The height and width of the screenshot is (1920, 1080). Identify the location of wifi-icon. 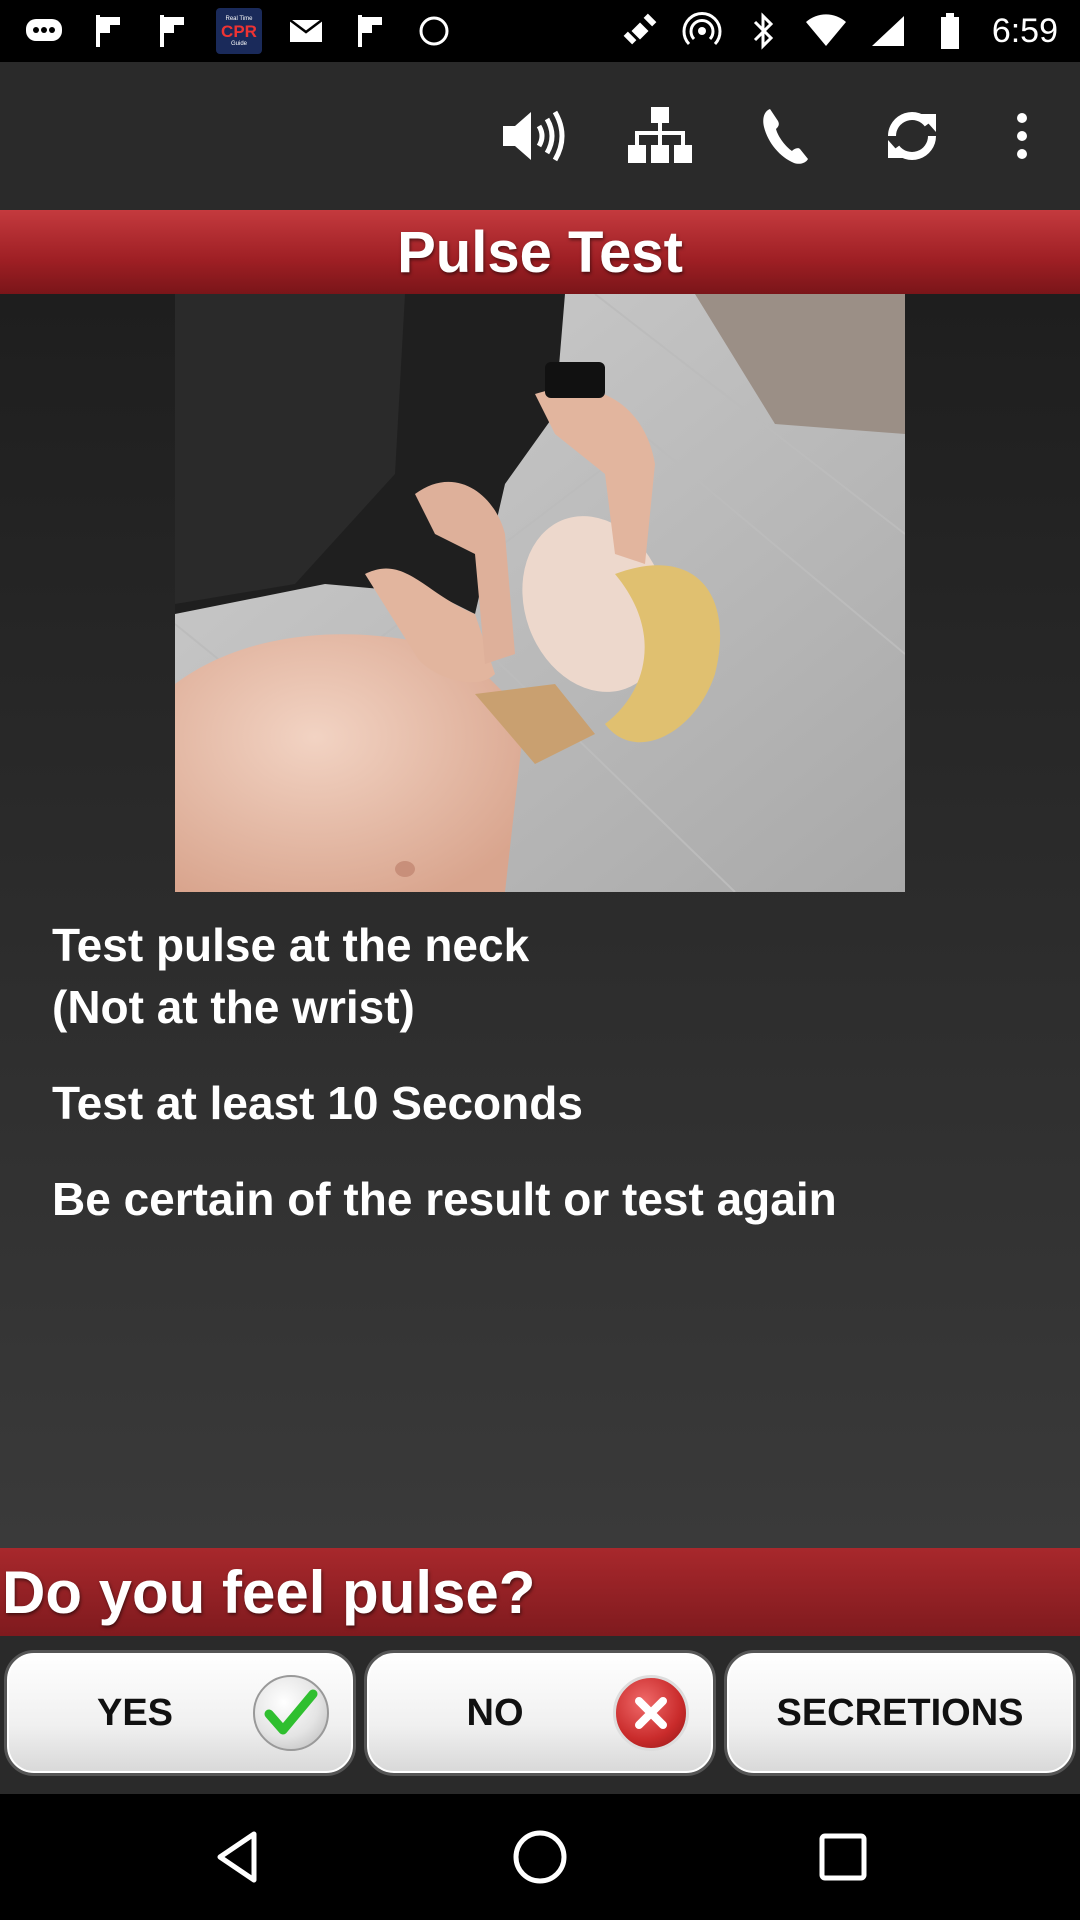
(825, 31).